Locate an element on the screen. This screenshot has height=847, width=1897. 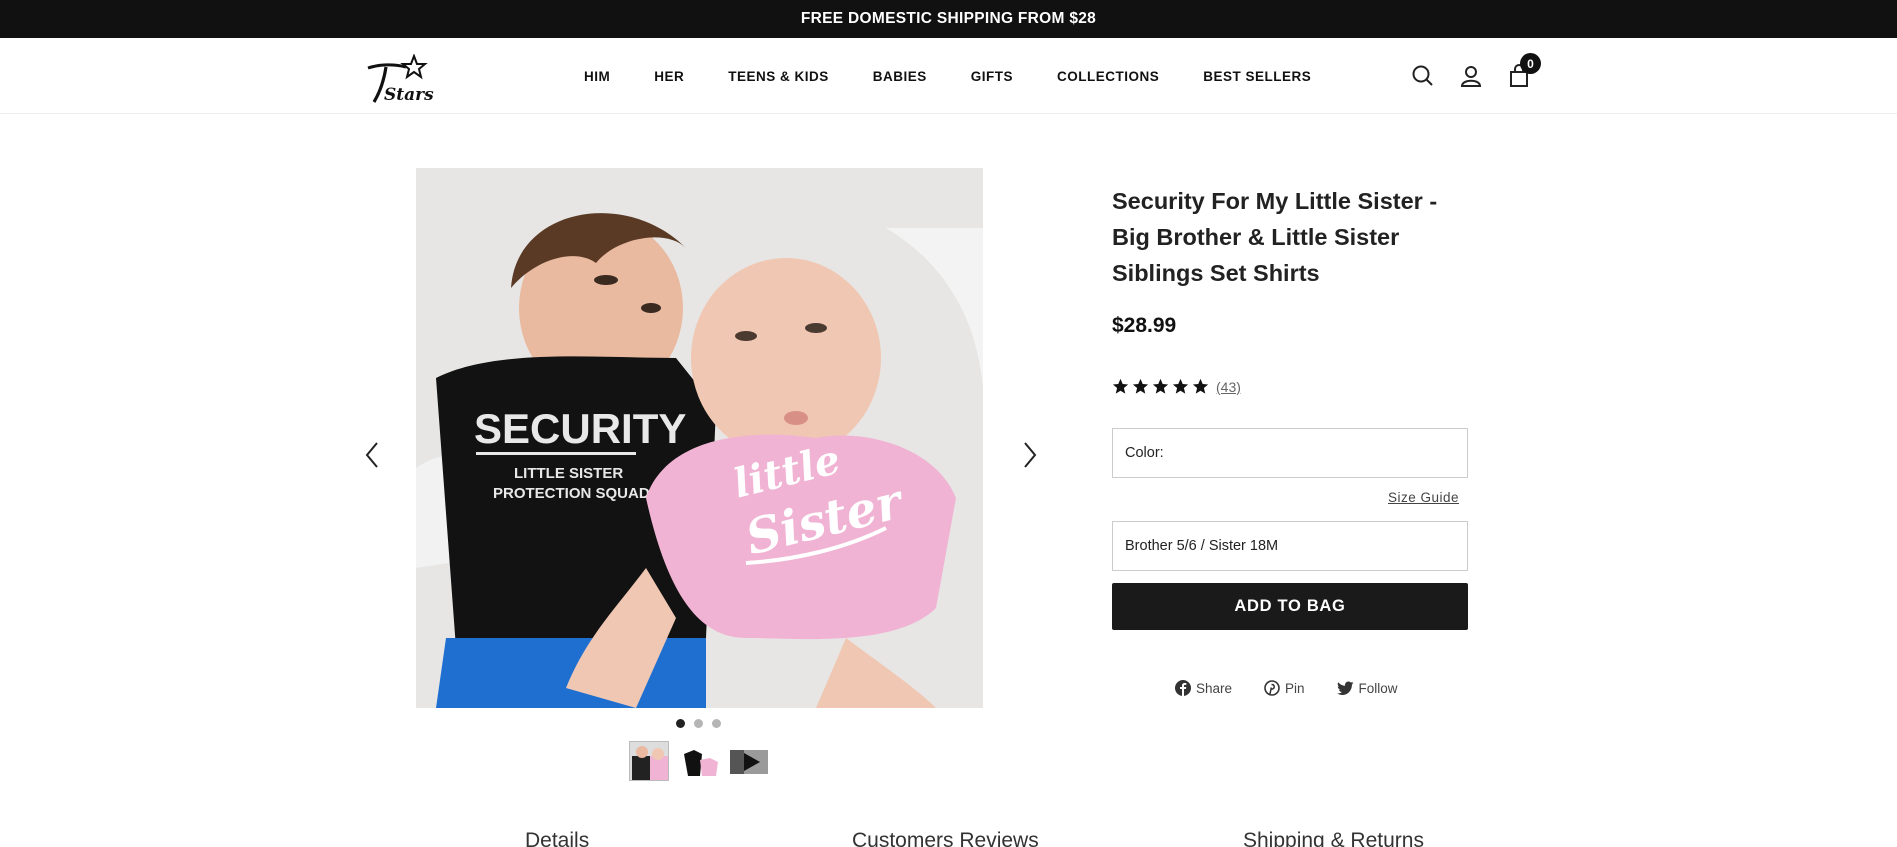
facebook-icon is located at coordinates (1183, 688).